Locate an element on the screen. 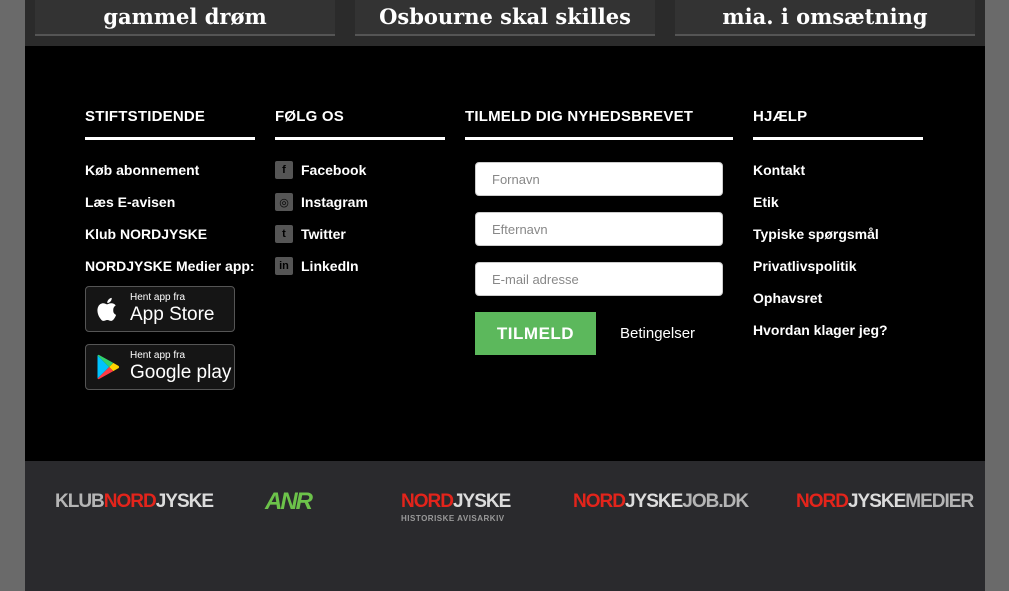 This screenshot has width=1009, height=591. google-play-button: Hent app fra Google play is located at coordinates (160, 367).